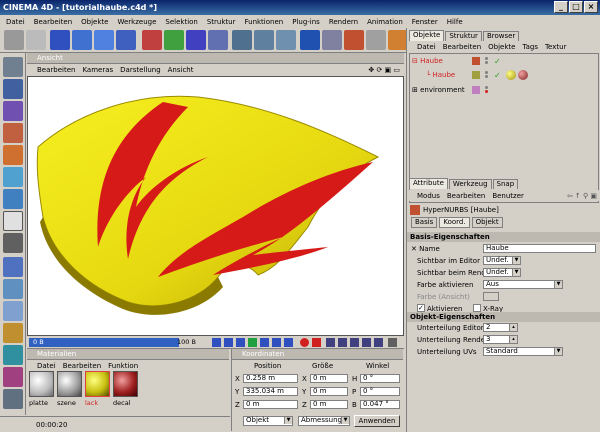 The image size is (600, 432). Describe the element at coordinates (491, 296) in the screenshot. I see `display-color-swatch` at that location.